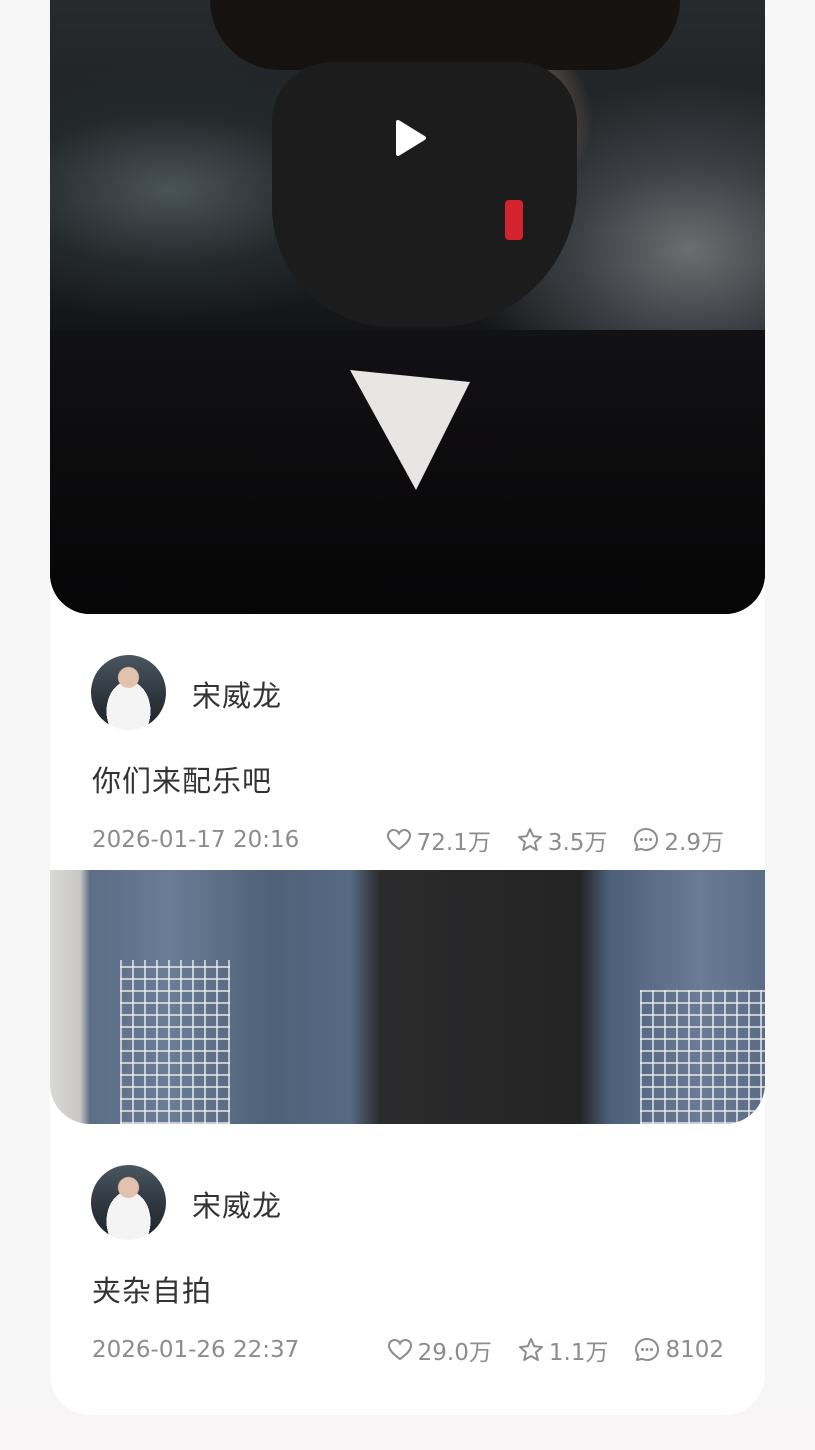  I want to click on play-icon, so click(411, 138).